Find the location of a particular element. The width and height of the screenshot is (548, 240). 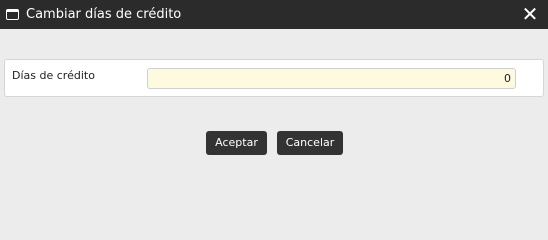

close-icon: ✕ is located at coordinates (530, 14).